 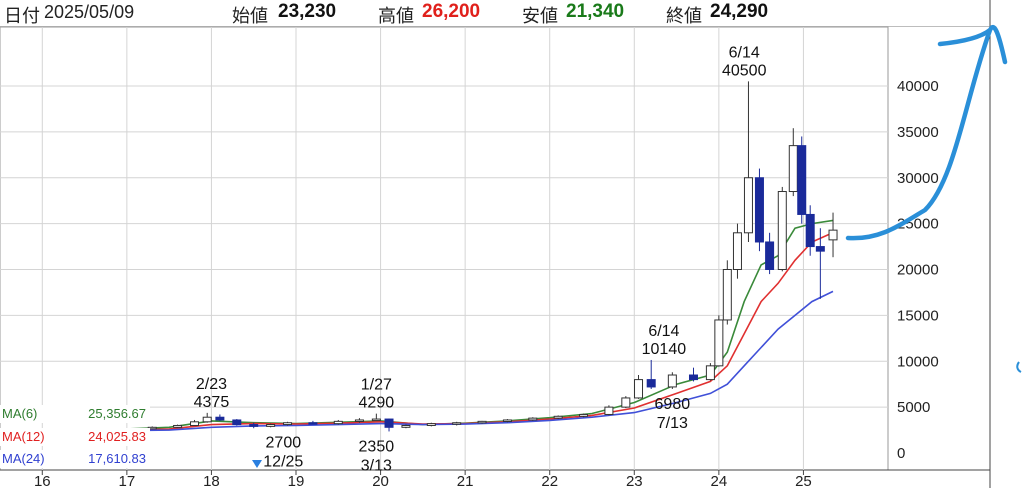 I want to click on x-tick-label: 16, so click(x=42, y=480).